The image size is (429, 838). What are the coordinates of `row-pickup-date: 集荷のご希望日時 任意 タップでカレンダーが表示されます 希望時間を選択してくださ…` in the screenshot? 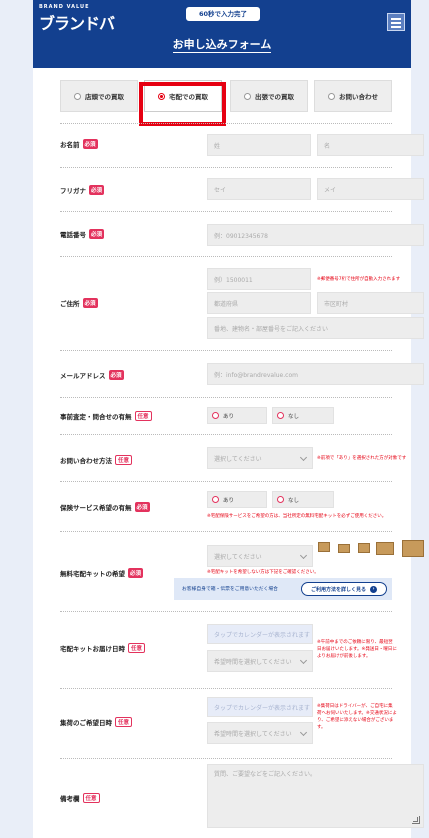 It's located at (228, 723).